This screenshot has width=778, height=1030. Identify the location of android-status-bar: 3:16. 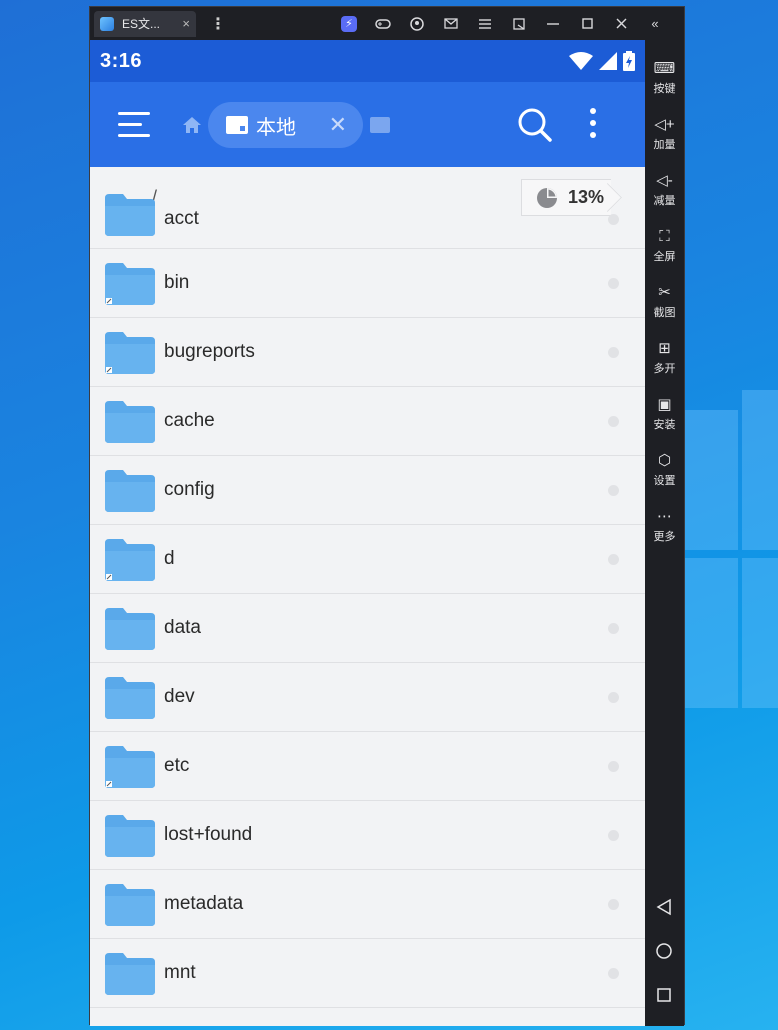
(367, 61).